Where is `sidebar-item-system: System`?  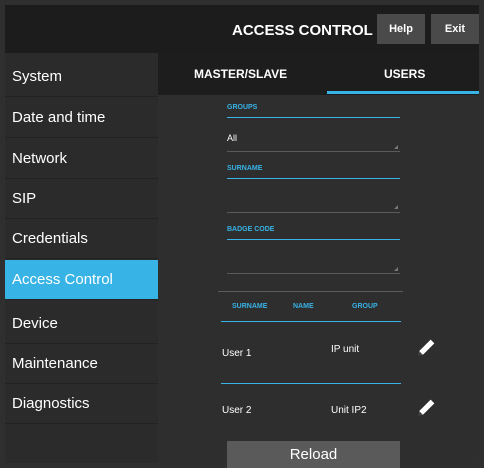
sidebar-item-system: System is located at coordinates (81, 77).